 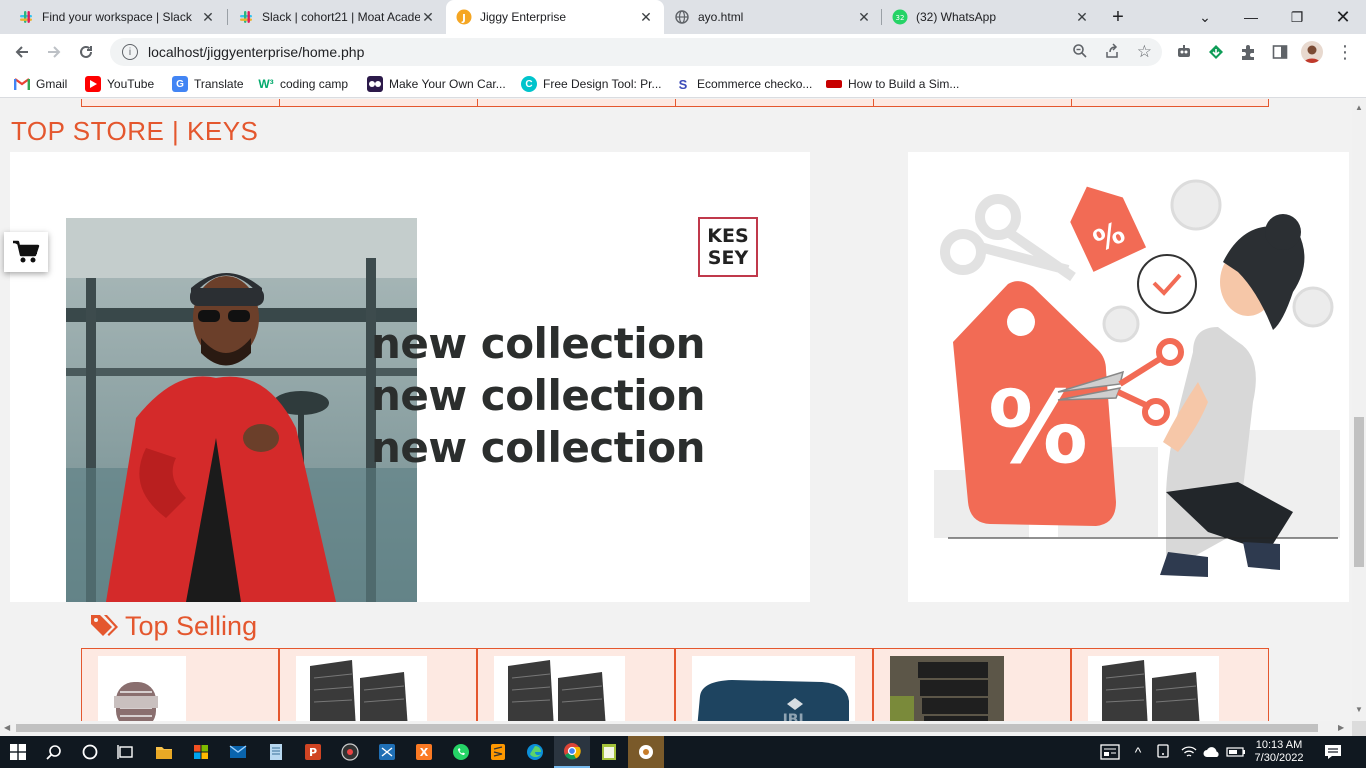 I want to click on search-icon, so click(x=54, y=752).